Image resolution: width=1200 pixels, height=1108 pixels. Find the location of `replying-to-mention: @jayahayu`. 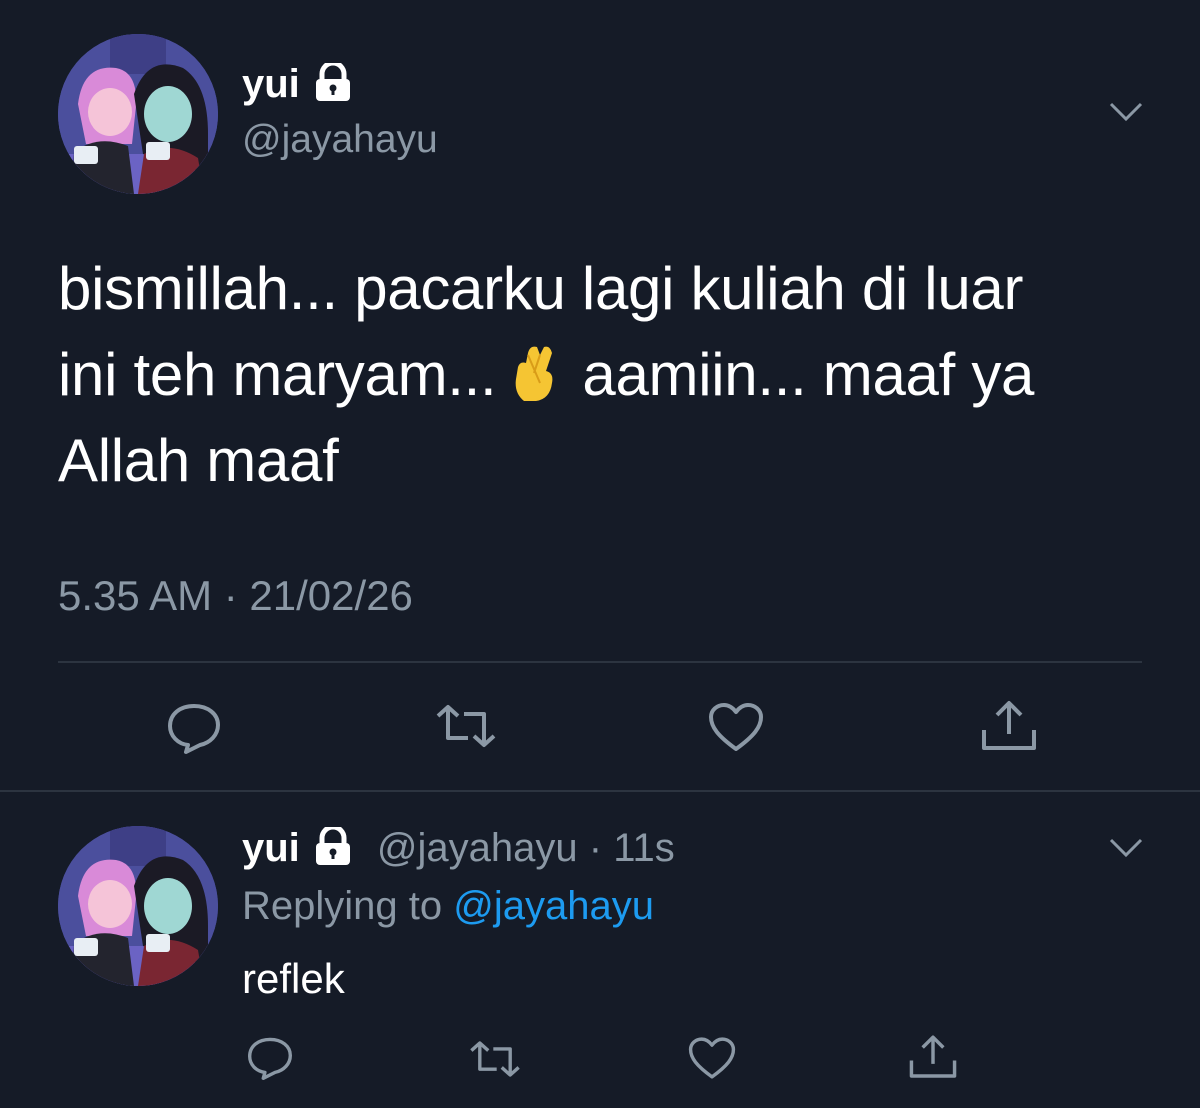

replying-to-mention: @jayahayu is located at coordinates (553, 906).